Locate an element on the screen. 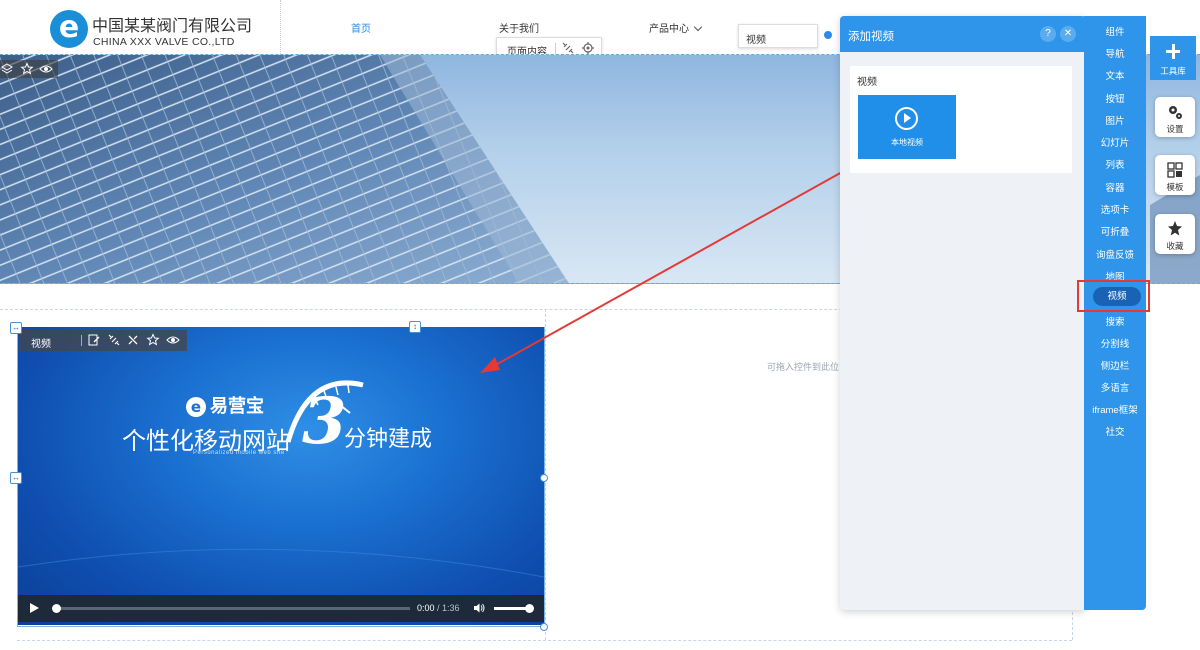 The image size is (1200, 650). video-section-card: 视频 本地视频 is located at coordinates (961, 119).